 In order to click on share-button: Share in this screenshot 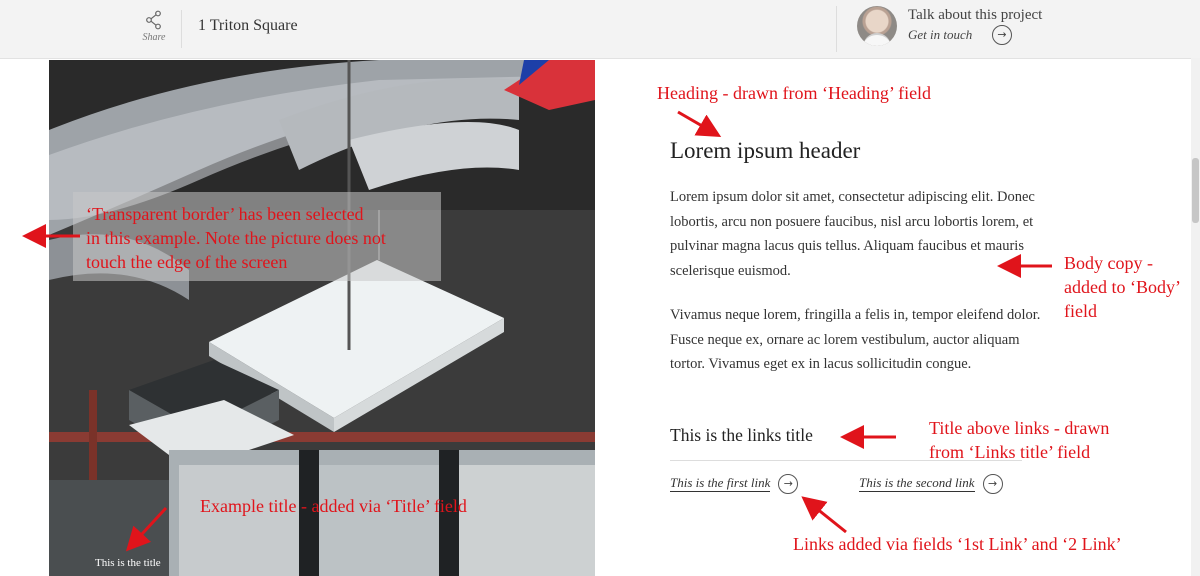, I will do `click(154, 28)`.